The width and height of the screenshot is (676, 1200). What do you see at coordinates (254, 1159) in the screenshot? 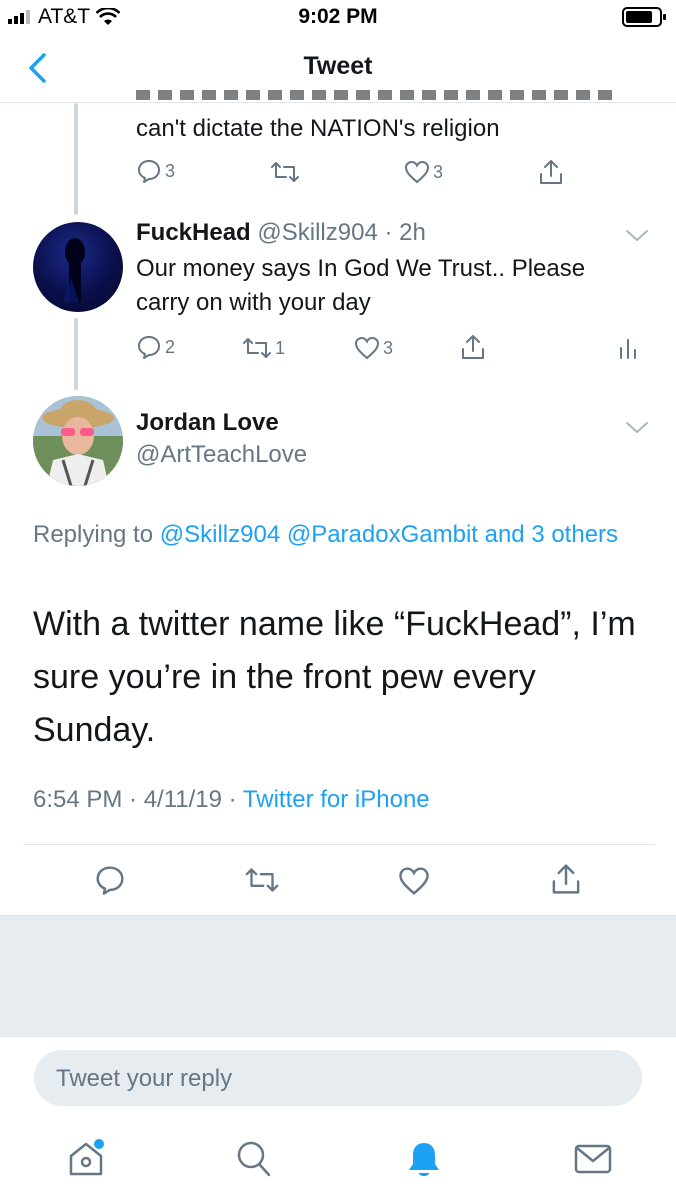
I see `search-icon` at bounding box center [254, 1159].